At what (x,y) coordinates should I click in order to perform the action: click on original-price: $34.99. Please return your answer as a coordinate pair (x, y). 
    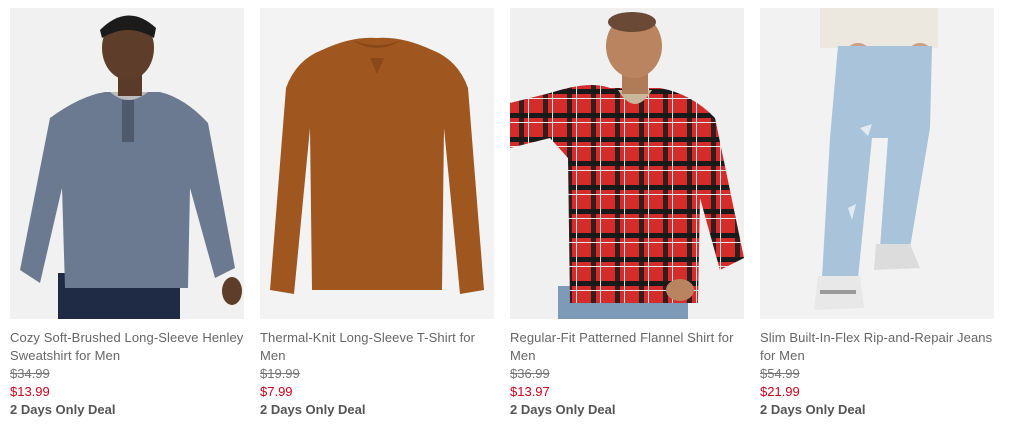
    Looking at the image, I should click on (30, 373).